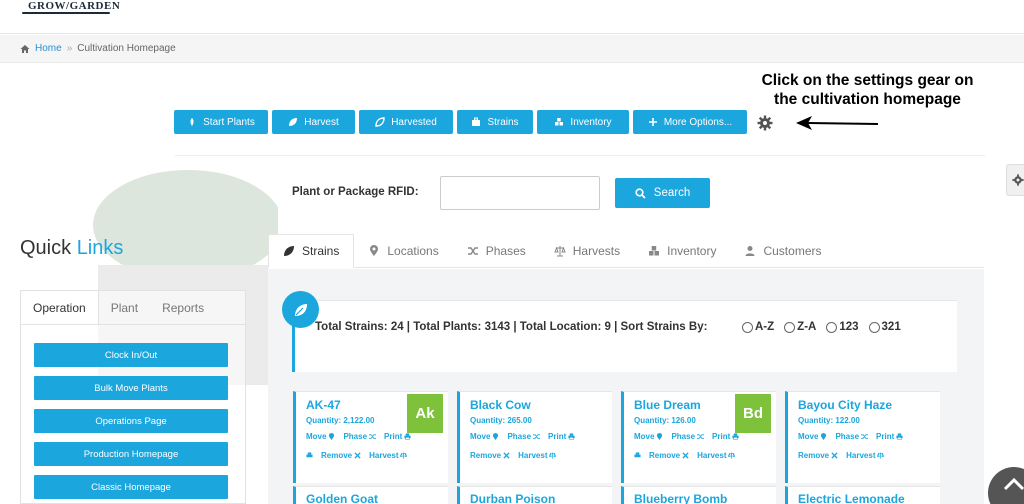 Image resolution: width=1024 pixels, height=504 pixels. Describe the element at coordinates (792, 251) in the screenshot. I see `tab-customers-label: Customers` at that location.